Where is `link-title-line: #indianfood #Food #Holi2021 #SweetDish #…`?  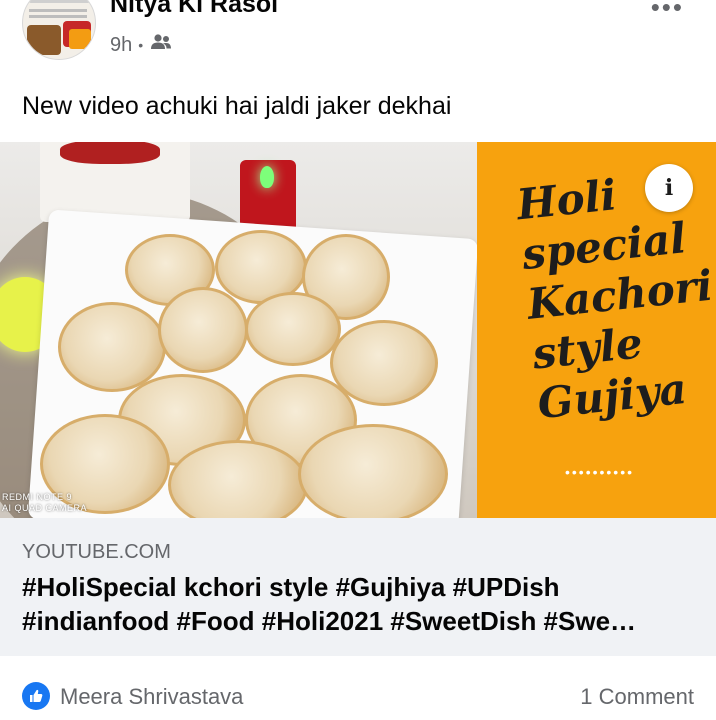
link-title-line: #indianfood #Food #Holi2021 #SweetDish #… is located at coordinates (329, 621).